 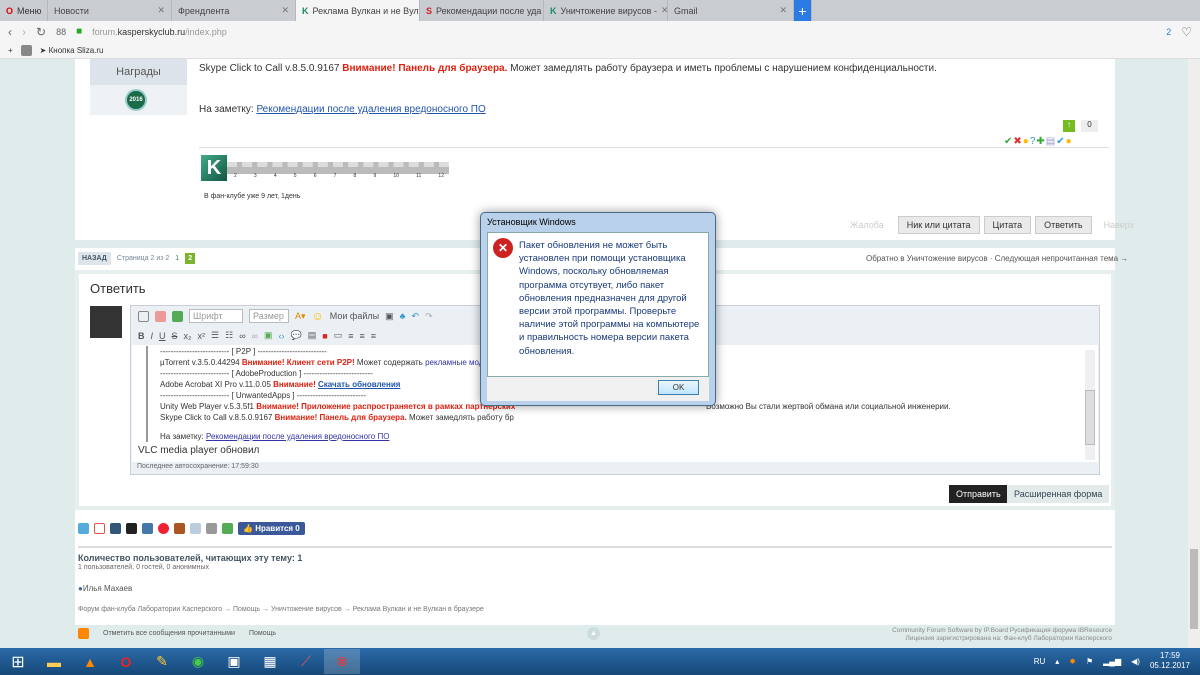 I want to click on align-left-icon: ≡, so click(x=350, y=336).